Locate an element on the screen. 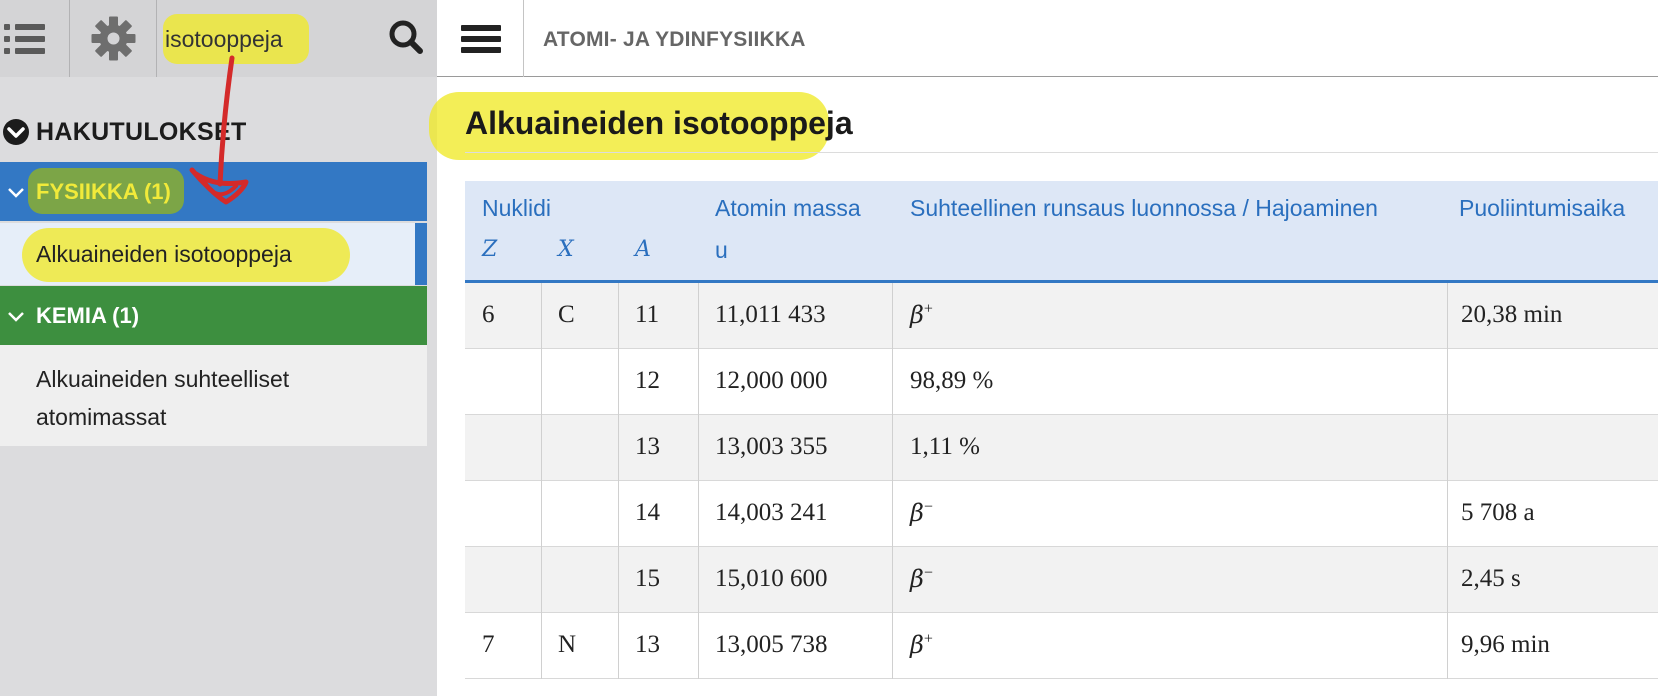 Image resolution: width=1658 pixels, height=696 pixels. group-label: FYSIIKKA (1) is located at coordinates (103, 191).